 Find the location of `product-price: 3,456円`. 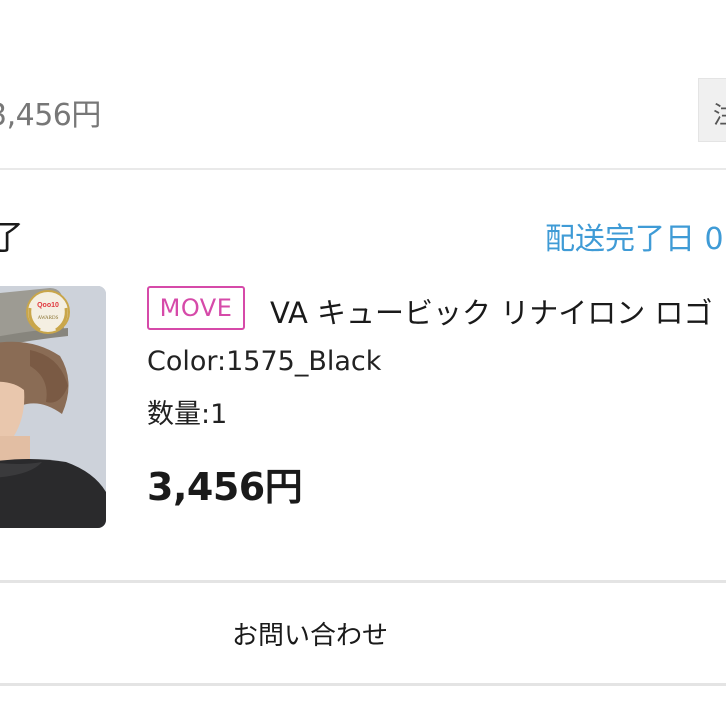

product-price: 3,456円 is located at coordinates (225, 487).